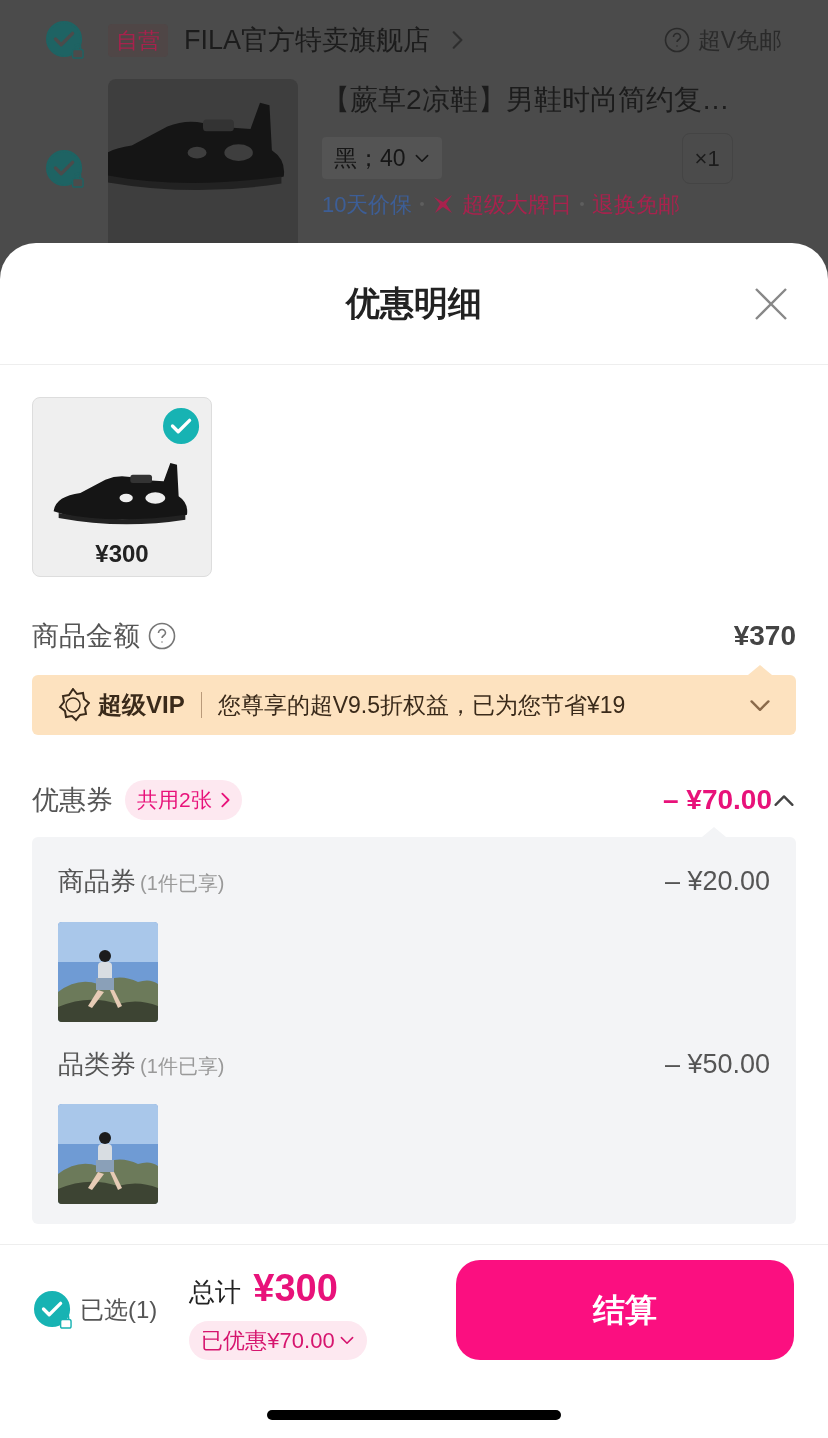 The width and height of the screenshot is (828, 1438). I want to click on total-price: ¥300, so click(295, 1288).